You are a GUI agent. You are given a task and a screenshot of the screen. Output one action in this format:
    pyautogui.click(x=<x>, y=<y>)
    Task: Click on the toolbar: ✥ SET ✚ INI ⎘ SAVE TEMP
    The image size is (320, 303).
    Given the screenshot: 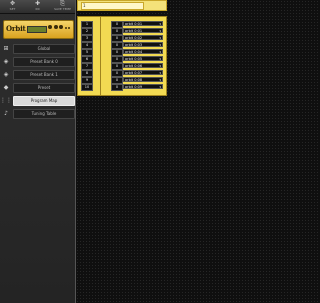 What is the action you would take?
    pyautogui.click(x=37, y=7)
    